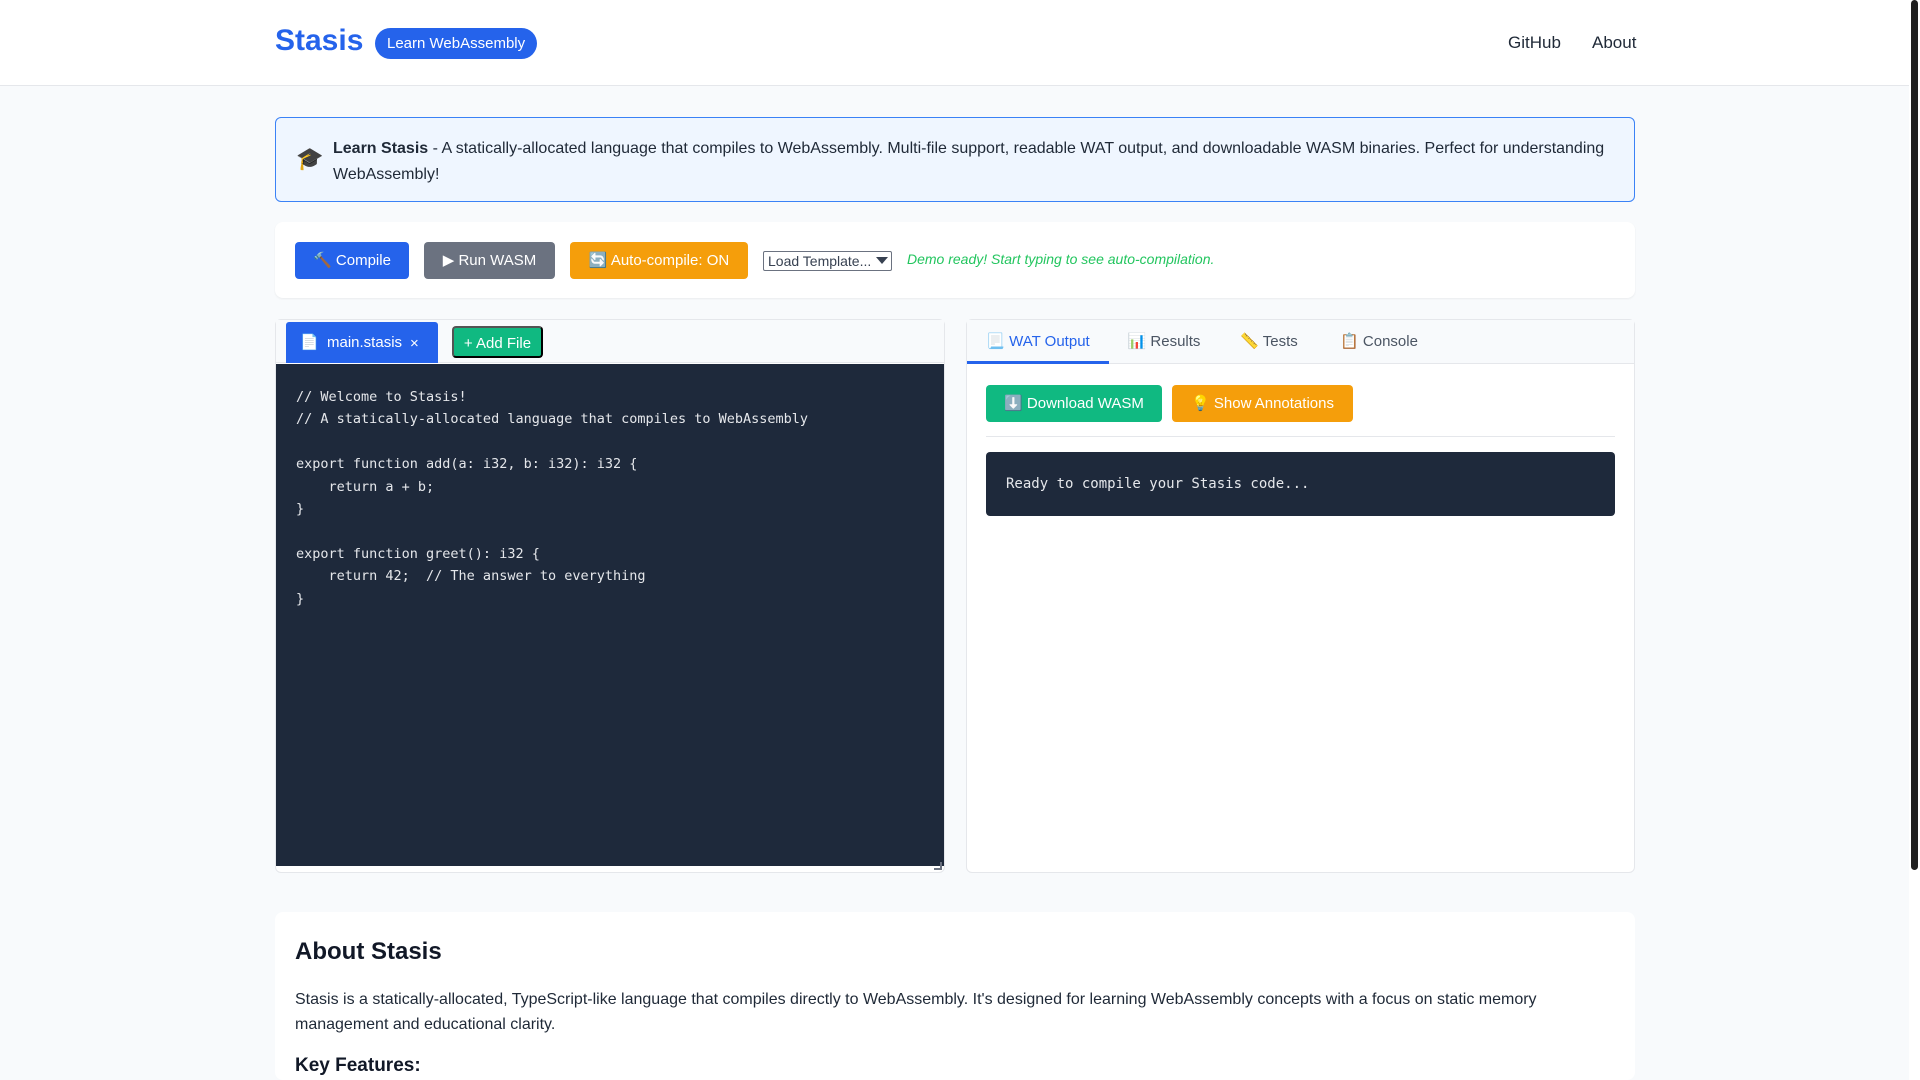  What do you see at coordinates (1379, 342) in the screenshot?
I see `tab-console: 📋 Console` at bounding box center [1379, 342].